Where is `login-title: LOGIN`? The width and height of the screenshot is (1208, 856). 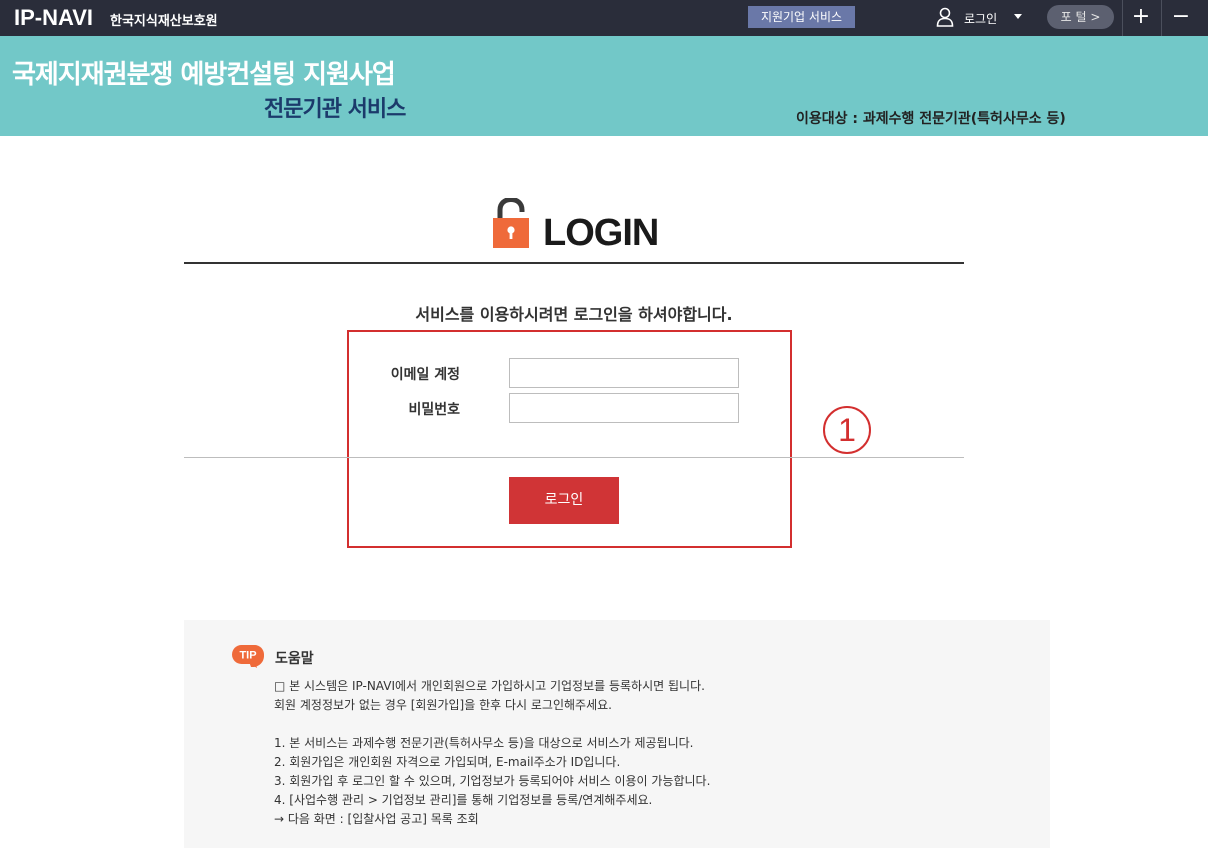 login-title: LOGIN is located at coordinates (601, 233).